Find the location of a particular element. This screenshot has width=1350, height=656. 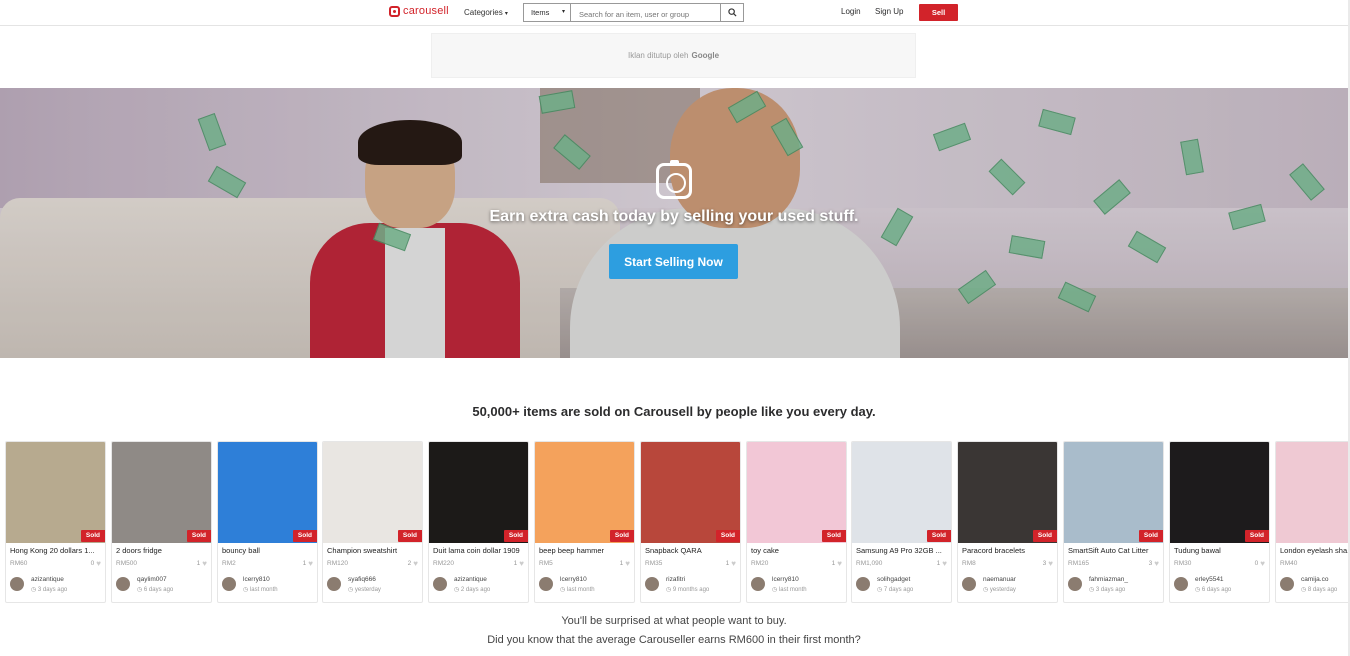

seller-username: solihgadget is located at coordinates (893, 579).